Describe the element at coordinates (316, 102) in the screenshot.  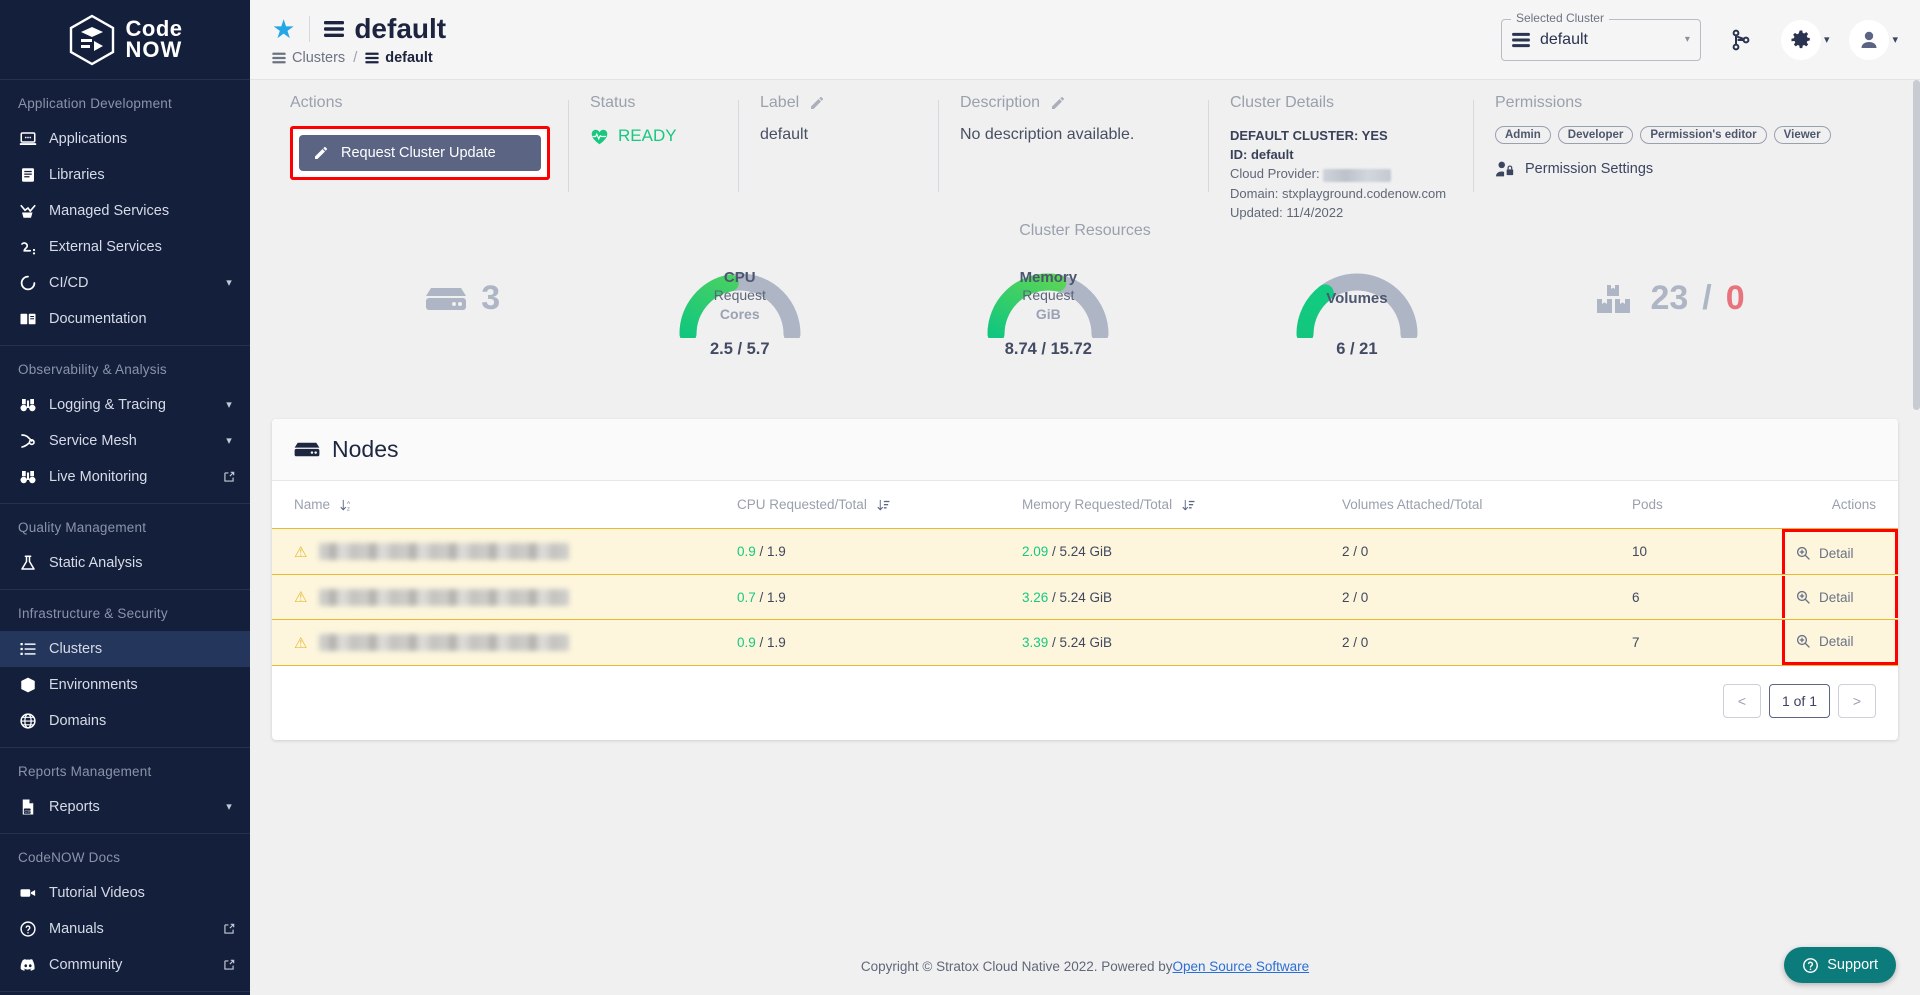
I see `actions-heading: Actions` at that location.